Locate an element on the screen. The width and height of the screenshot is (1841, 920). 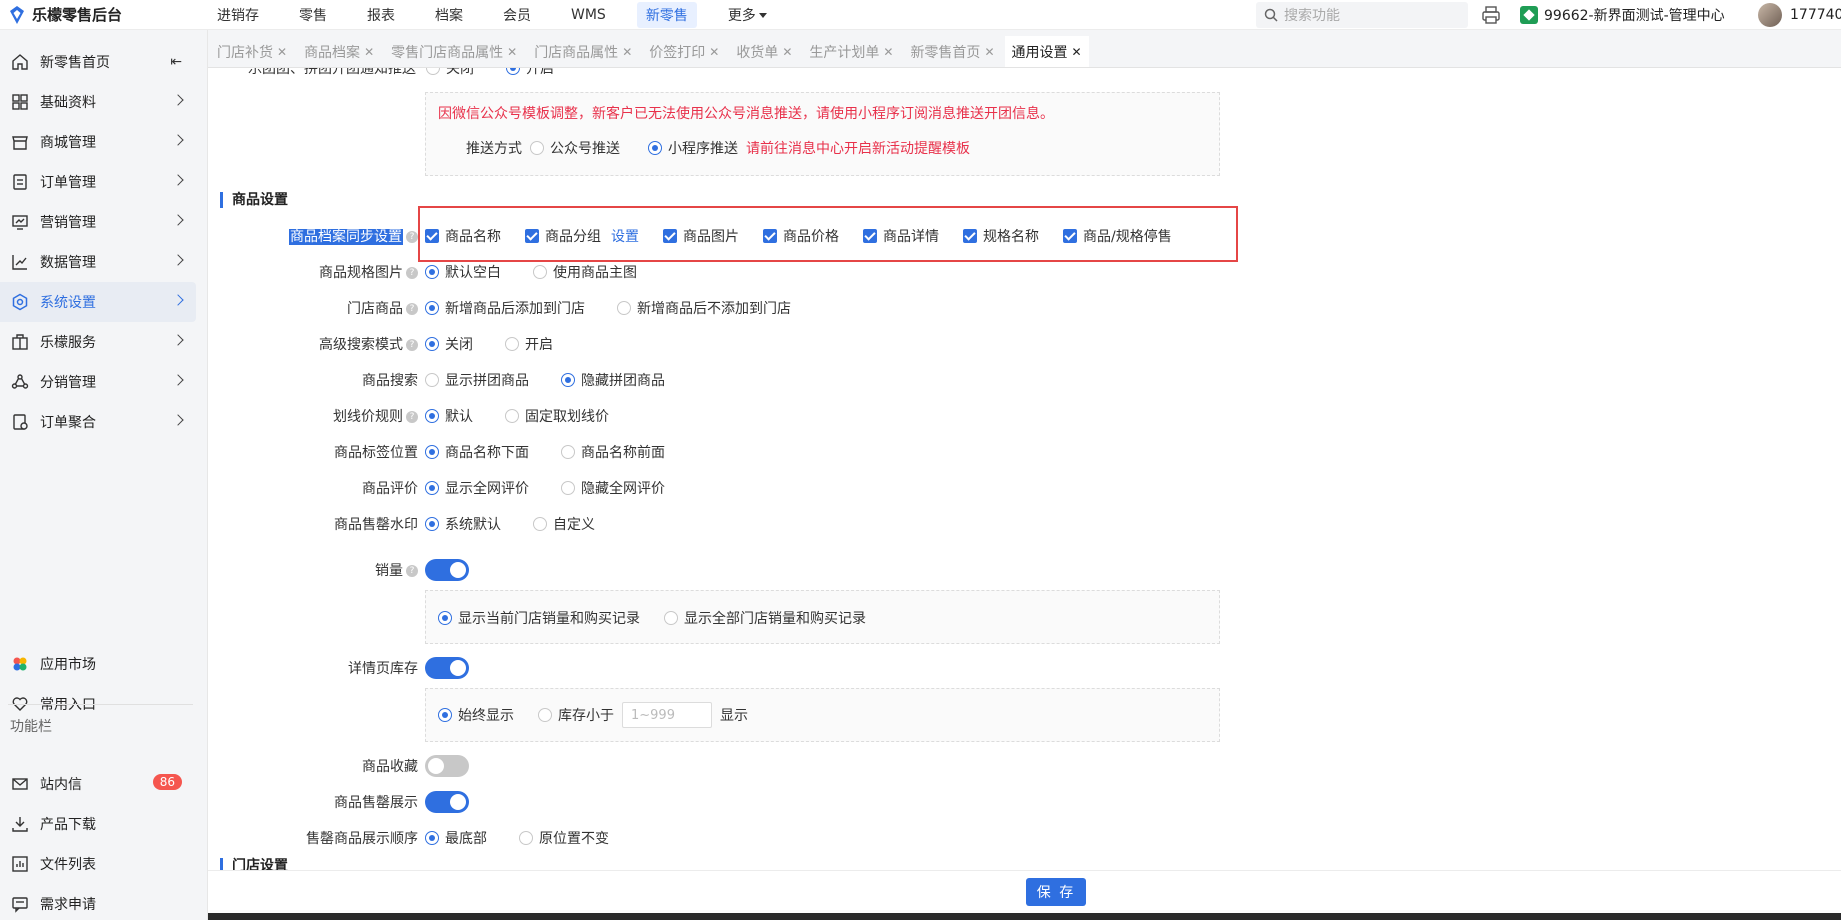
app-logo: 乐檬零售后台 is located at coordinates (104, 14).